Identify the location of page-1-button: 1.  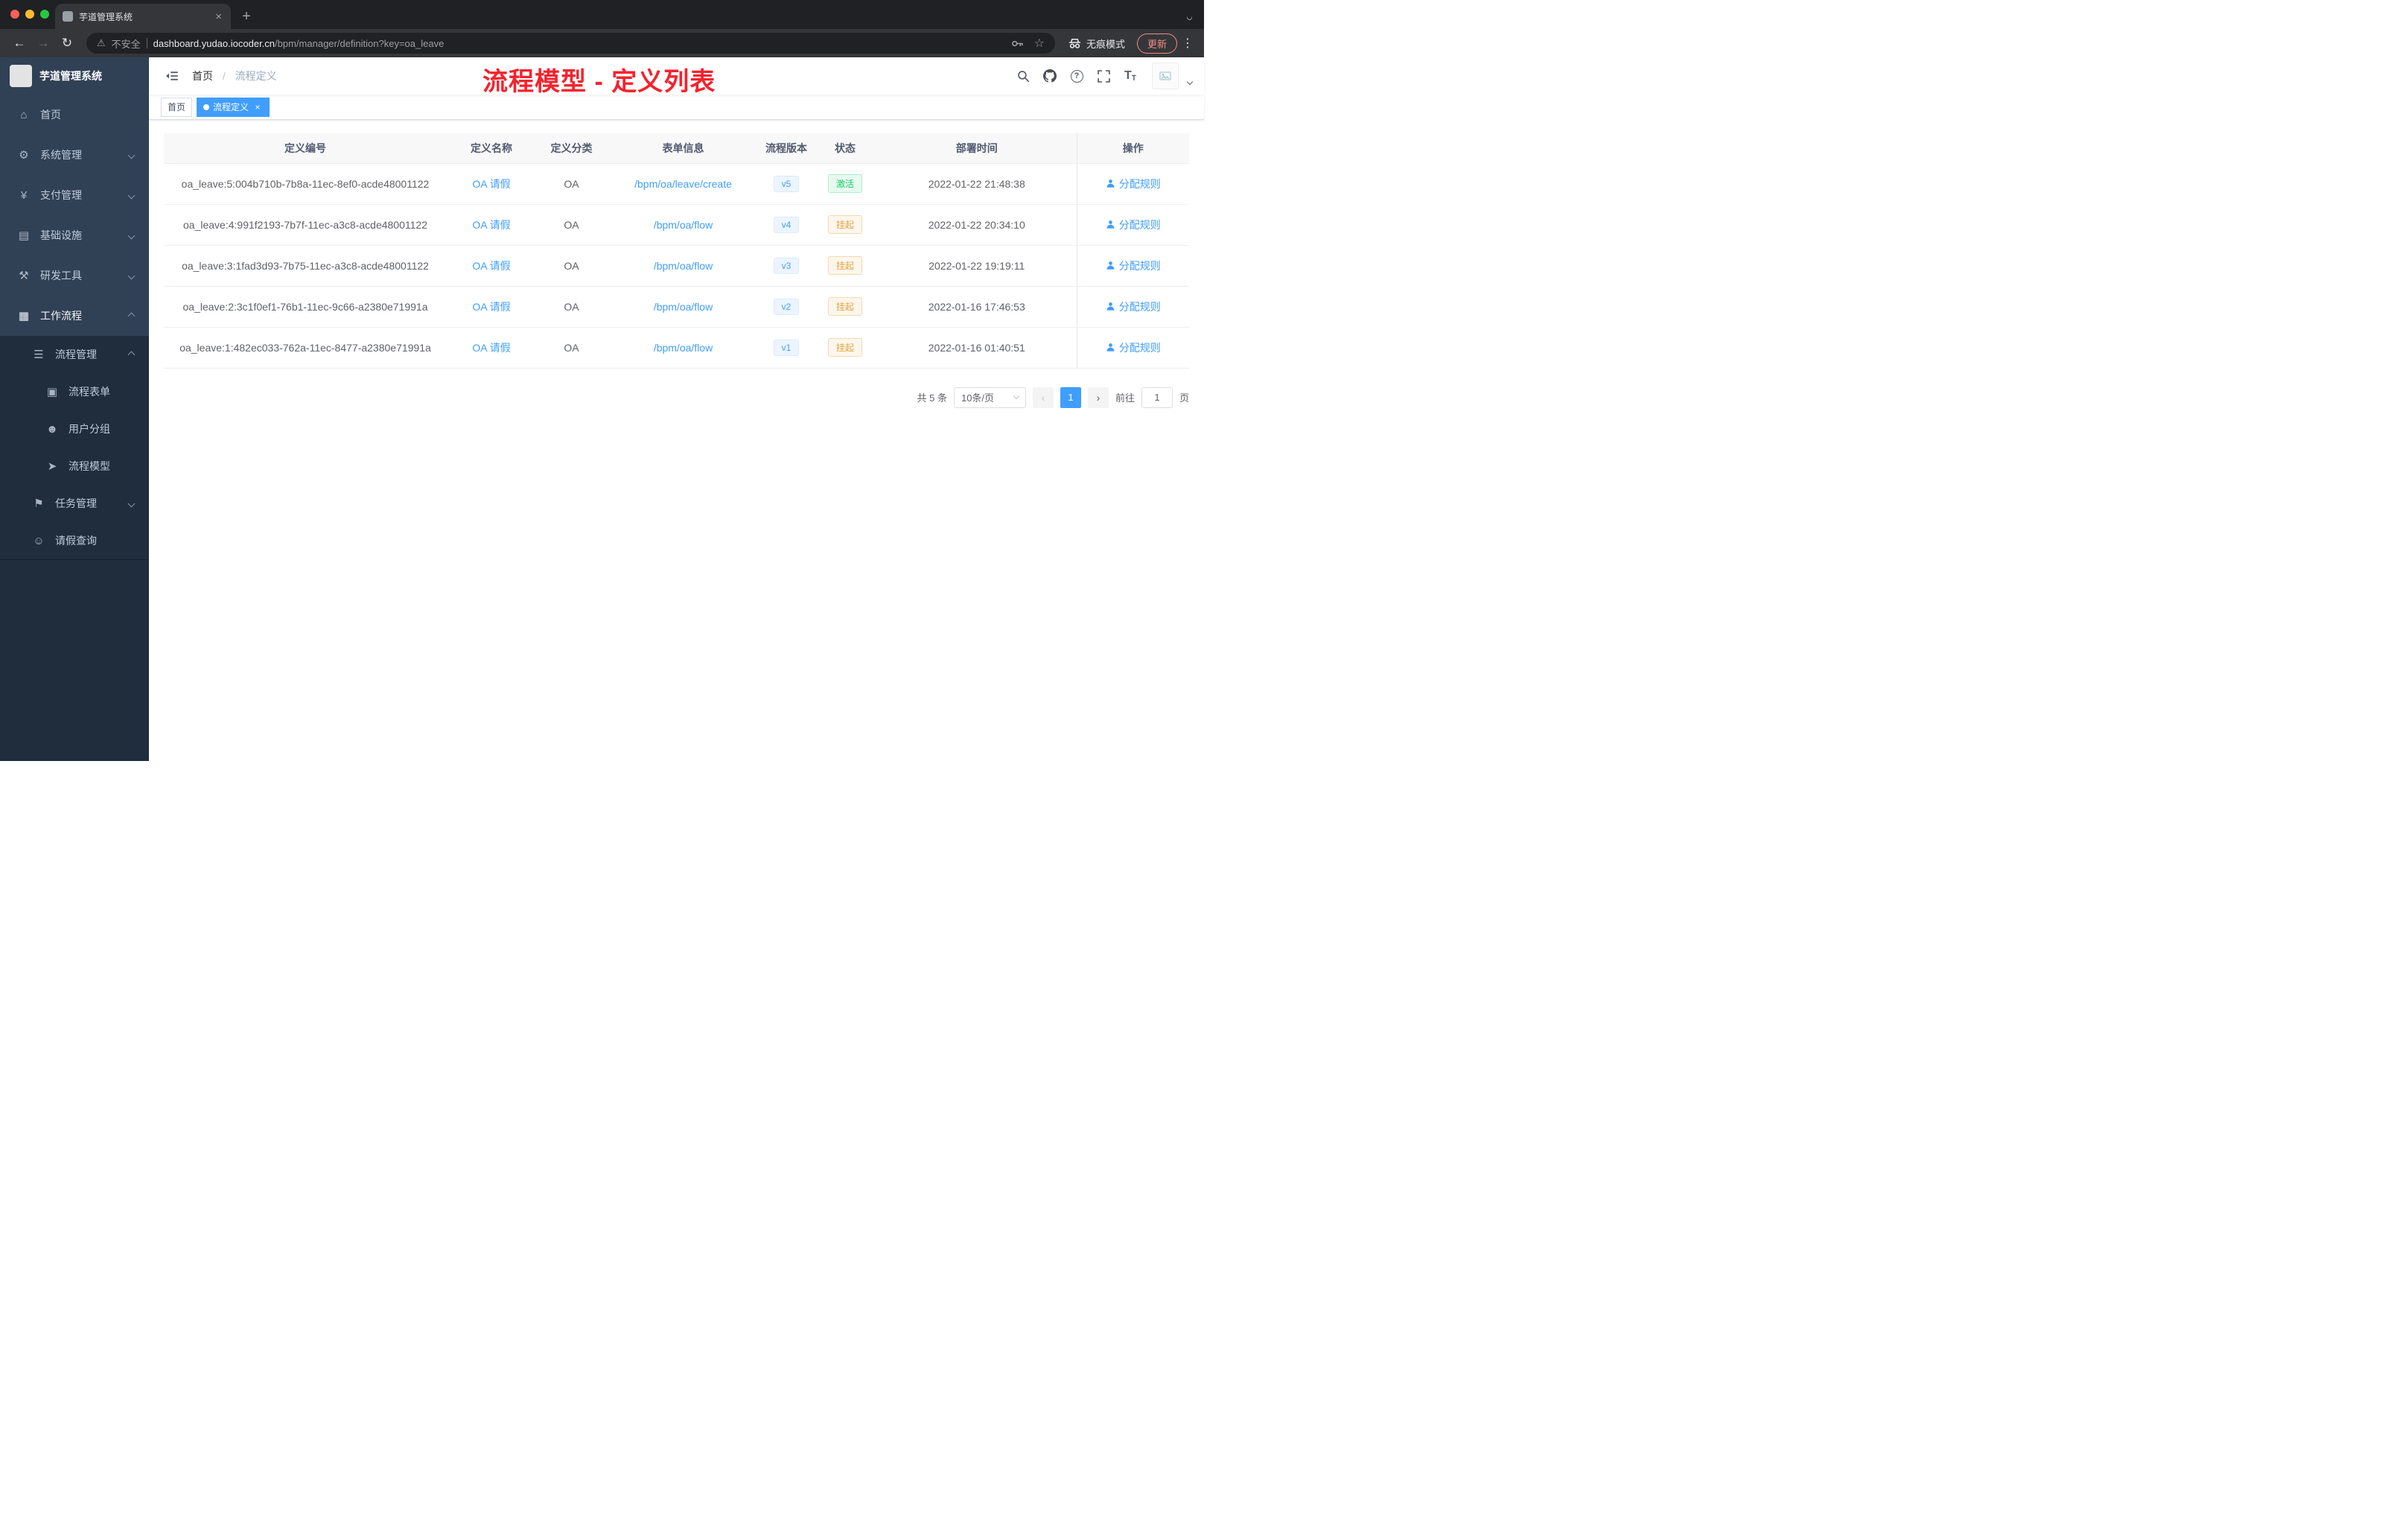
(1070, 397).